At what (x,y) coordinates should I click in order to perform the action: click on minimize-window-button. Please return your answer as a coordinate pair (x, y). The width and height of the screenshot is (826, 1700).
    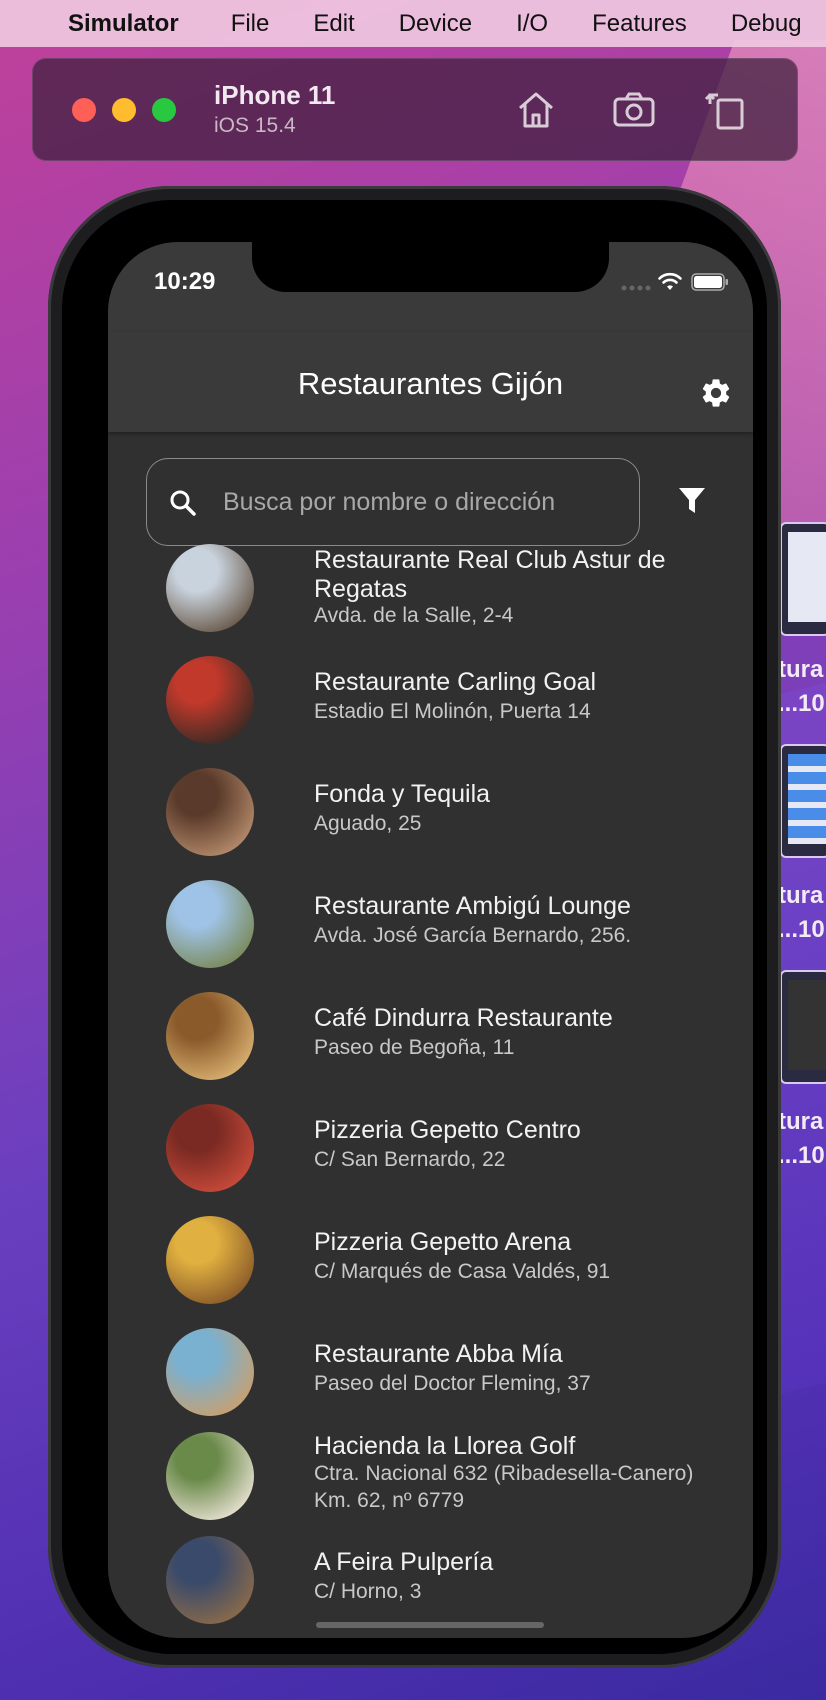
    Looking at the image, I should click on (124, 110).